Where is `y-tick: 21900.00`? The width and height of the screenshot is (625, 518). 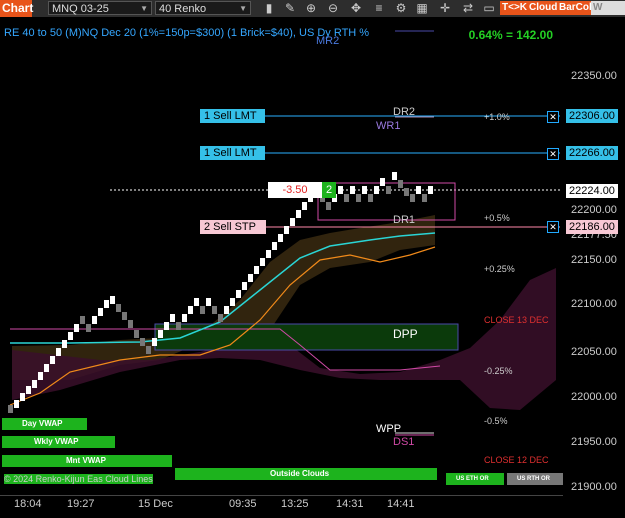 y-tick: 21900.00 is located at coordinates (594, 487).